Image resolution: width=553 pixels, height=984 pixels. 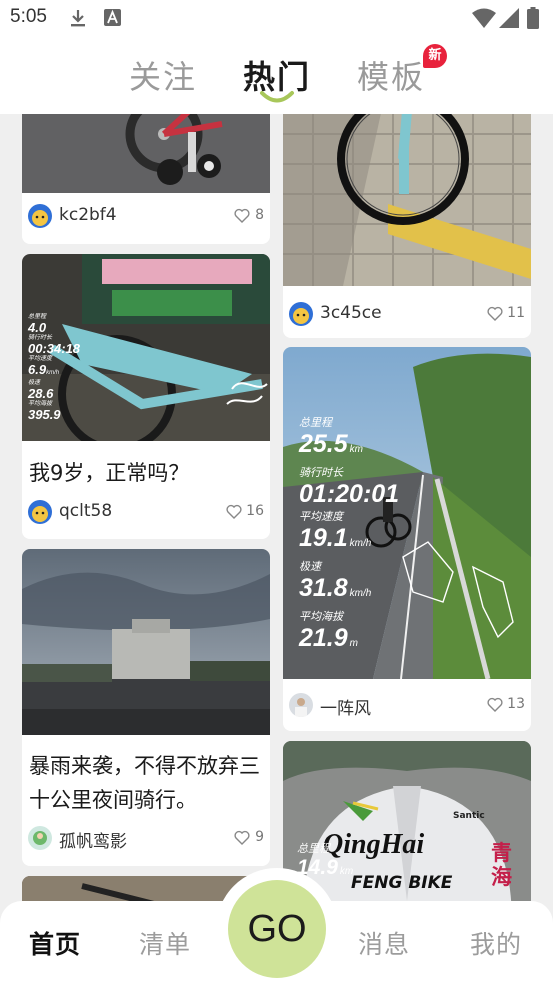 What do you see at coordinates (85, 511) in the screenshot?
I see `author-name: qclt58` at bounding box center [85, 511].